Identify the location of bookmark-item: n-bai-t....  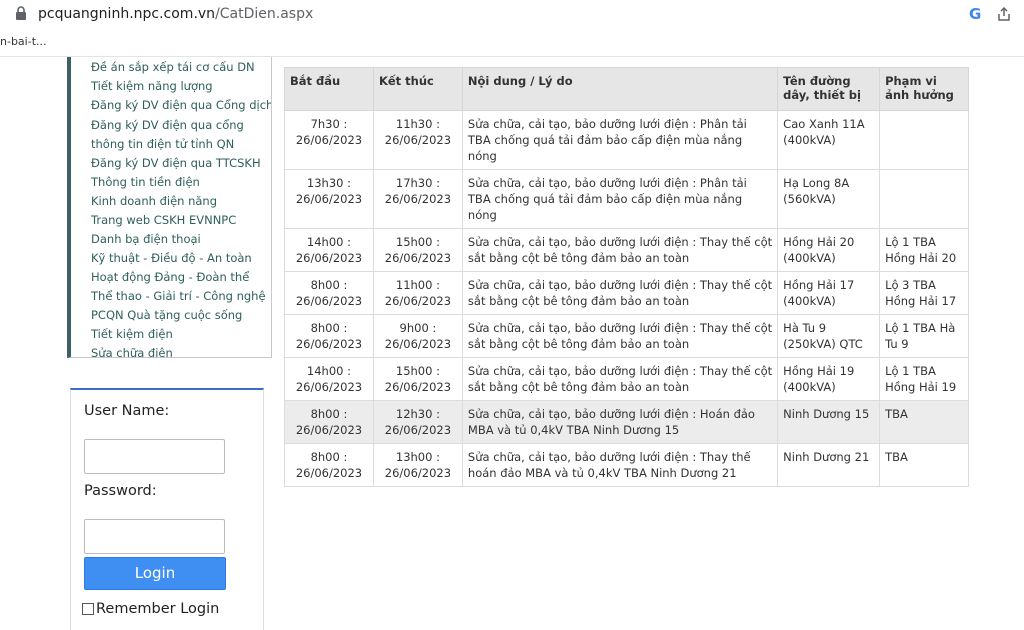
(23, 41).